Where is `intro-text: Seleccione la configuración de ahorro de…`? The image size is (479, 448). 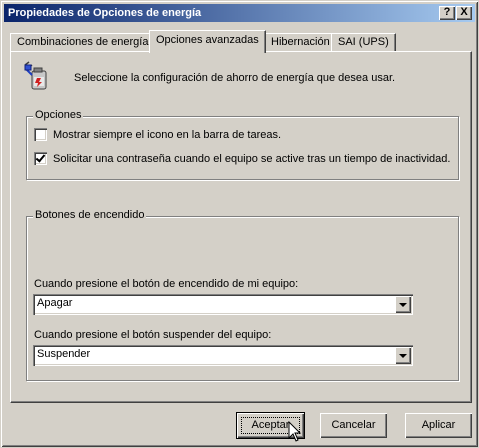
intro-text: Seleccione la configuración de ahorro de… is located at coordinates (235, 78).